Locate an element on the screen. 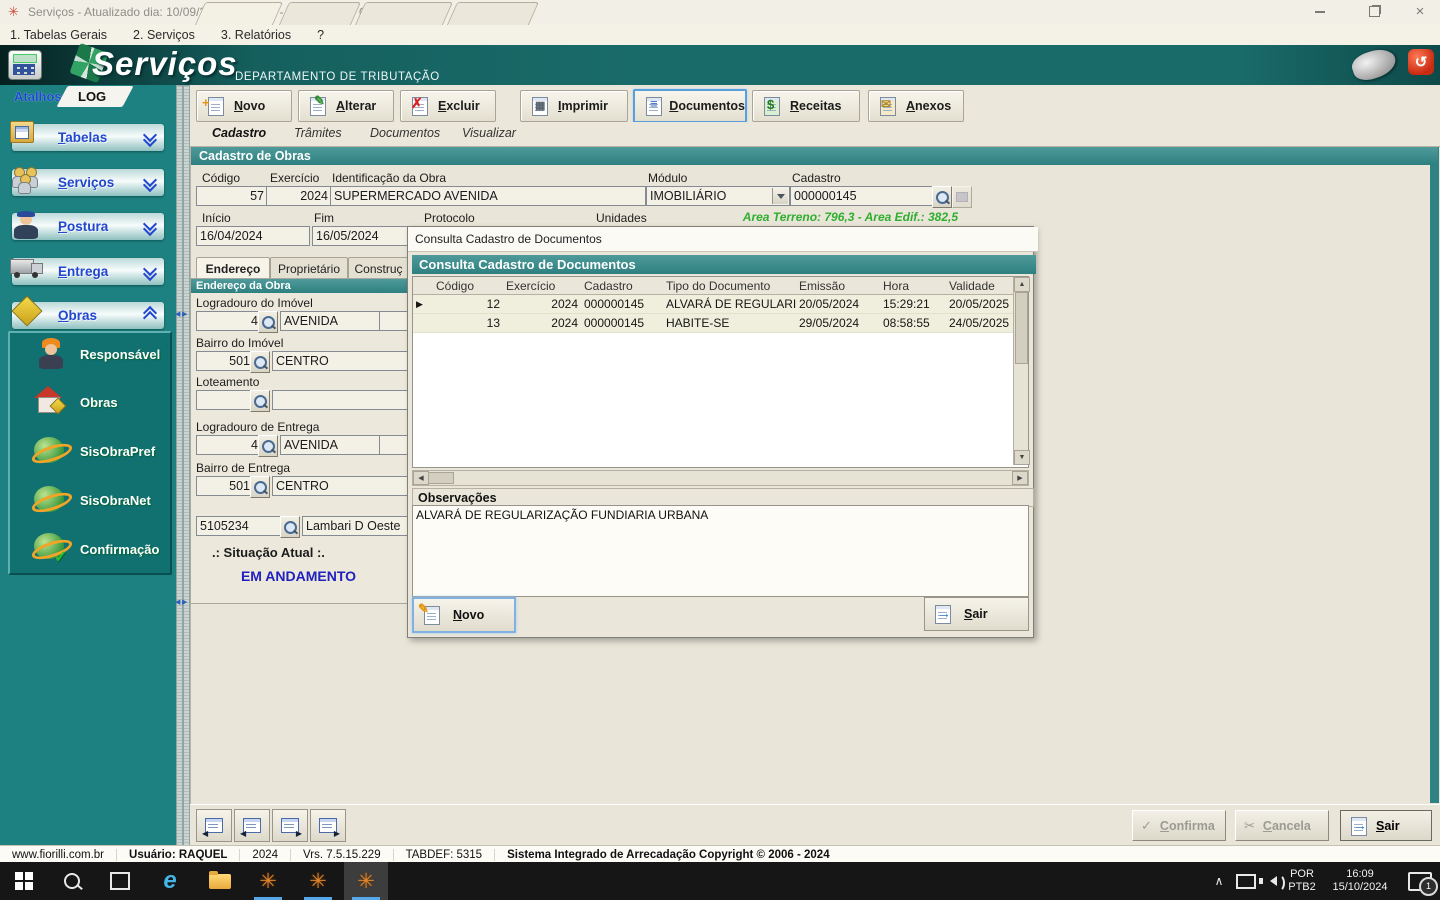 This screenshot has width=1440, height=900. sair-button: → Sair is located at coordinates (1386, 825).